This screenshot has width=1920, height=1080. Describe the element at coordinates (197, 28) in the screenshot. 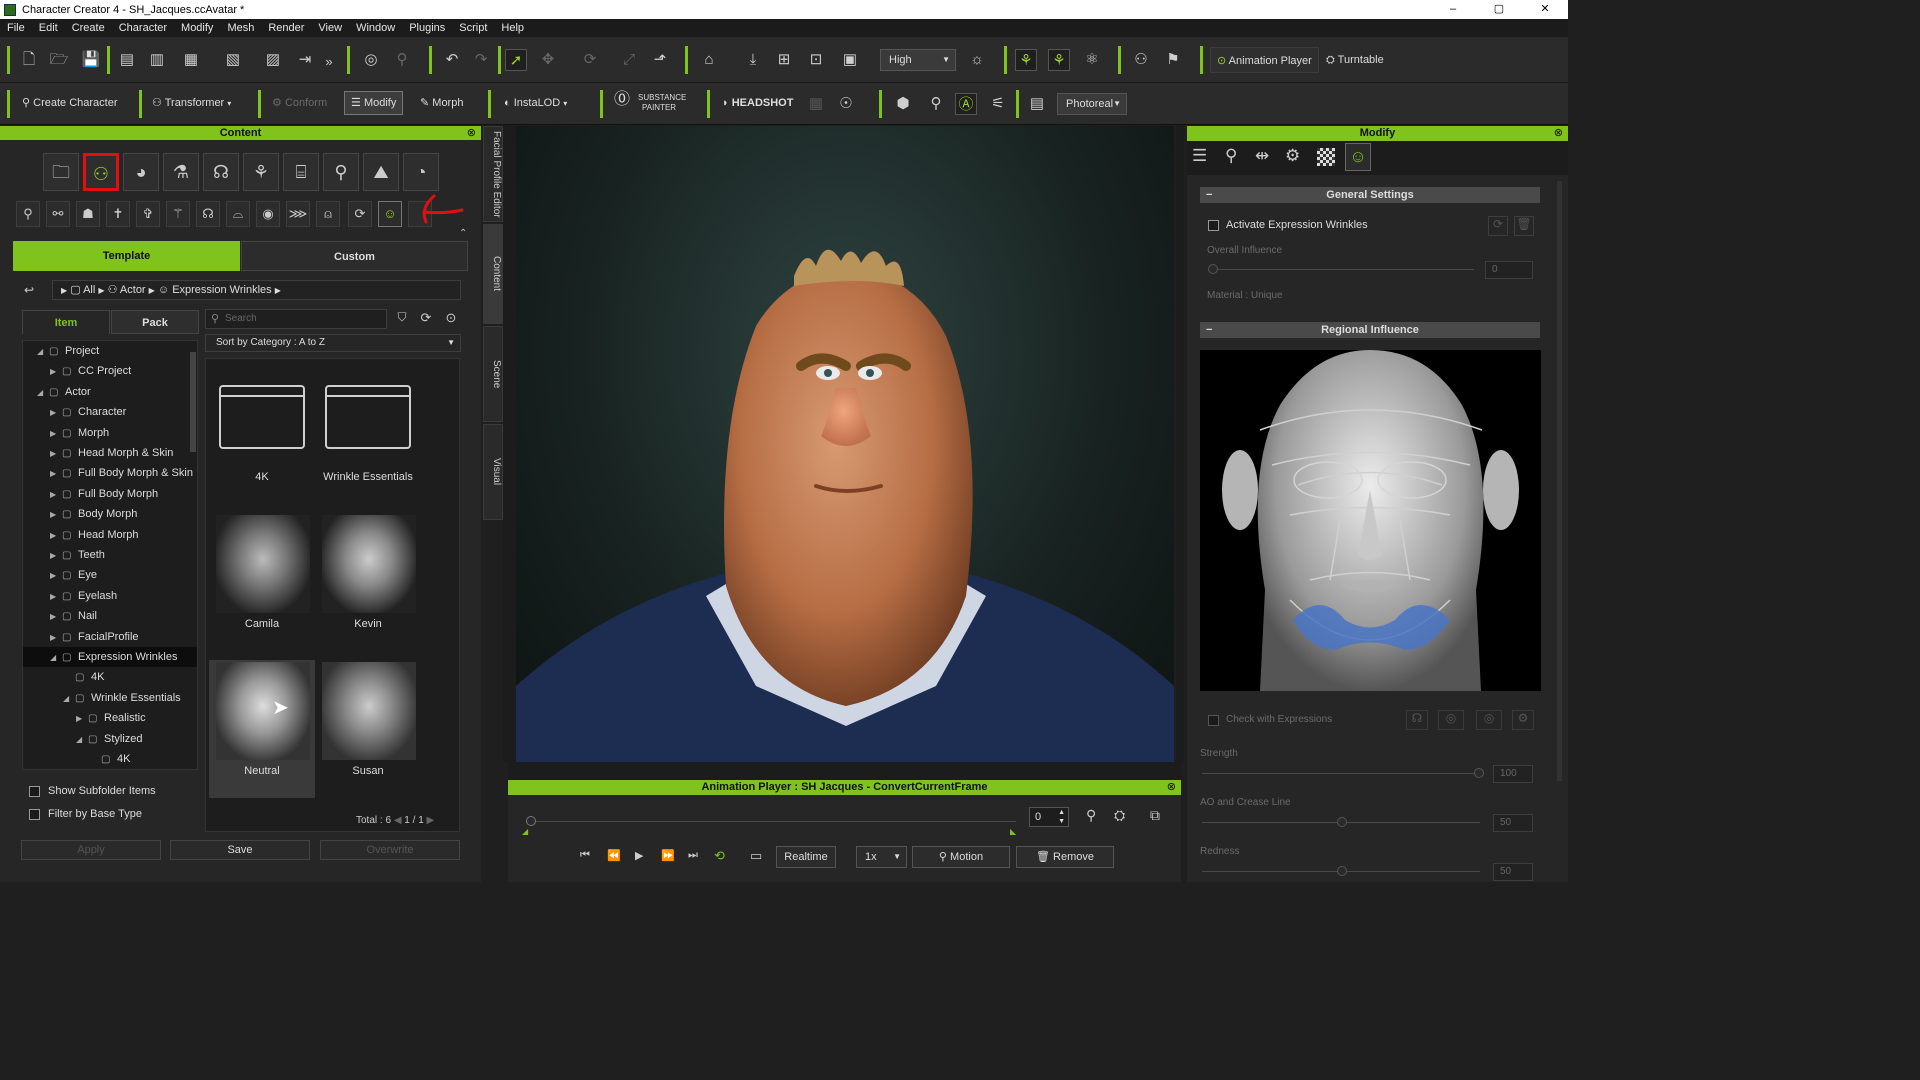

I see `menu-modify: Modify` at that location.